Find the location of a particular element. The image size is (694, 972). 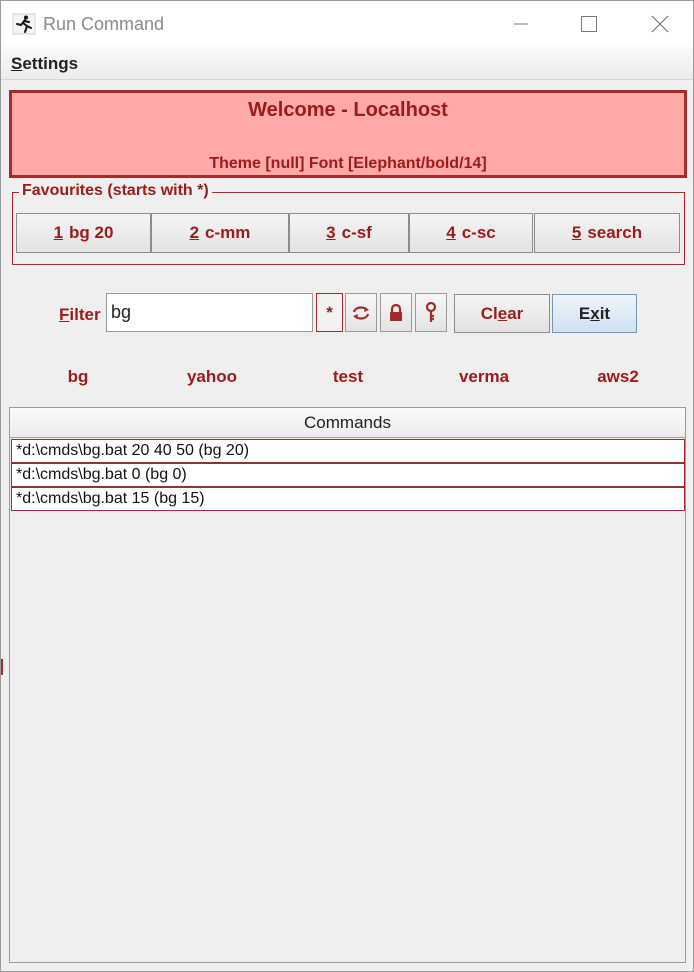

table-row: *d:\cmds\bg.bat 0 (bg 0) is located at coordinates (348, 475).